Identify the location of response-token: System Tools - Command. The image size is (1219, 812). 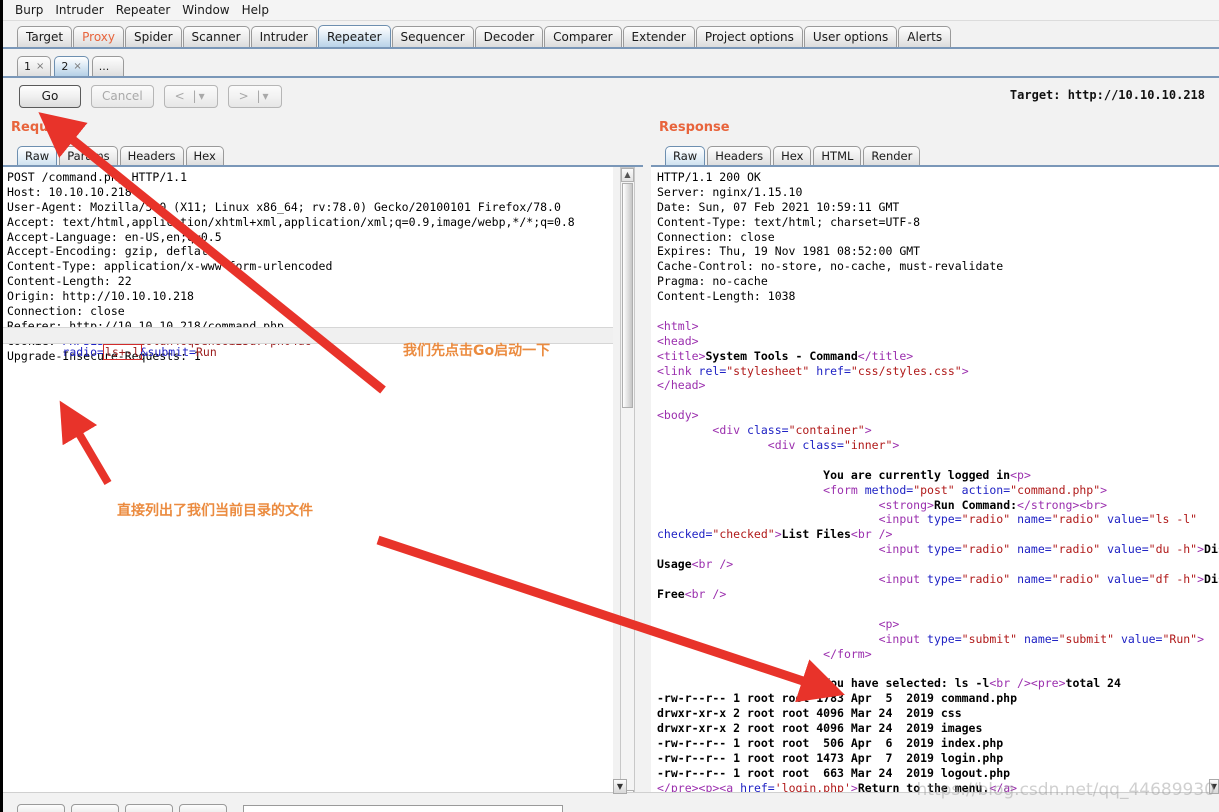
(781, 355).